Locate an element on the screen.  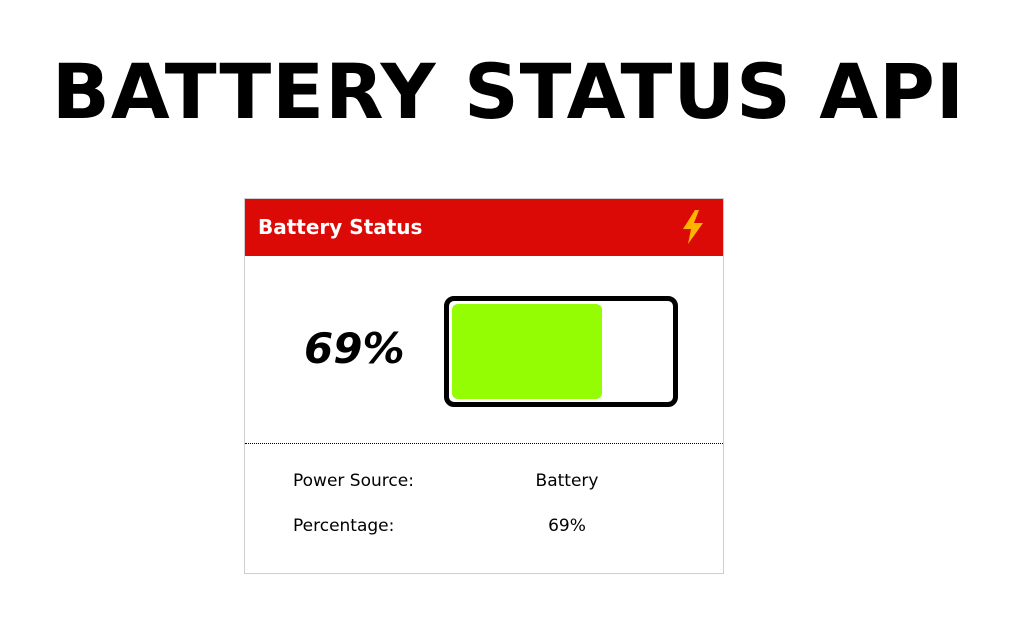
card-title: Battery Status is located at coordinates (340, 227).